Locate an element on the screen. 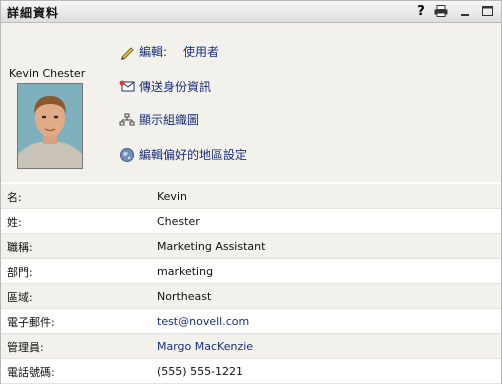 The width and height of the screenshot is (502, 384). field-label: 姓: is located at coordinates (14, 222).